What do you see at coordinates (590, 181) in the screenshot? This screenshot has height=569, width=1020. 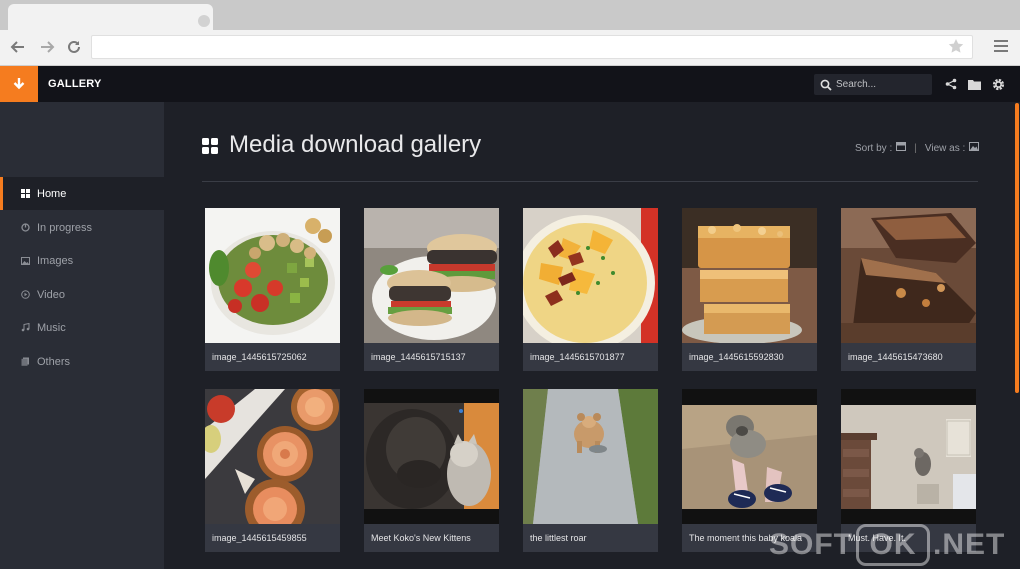 I see `title-divider` at bounding box center [590, 181].